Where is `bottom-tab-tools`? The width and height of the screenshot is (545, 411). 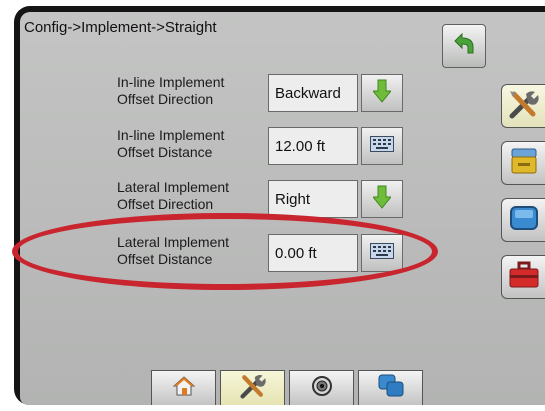 bottom-tab-tools is located at coordinates (252, 387).